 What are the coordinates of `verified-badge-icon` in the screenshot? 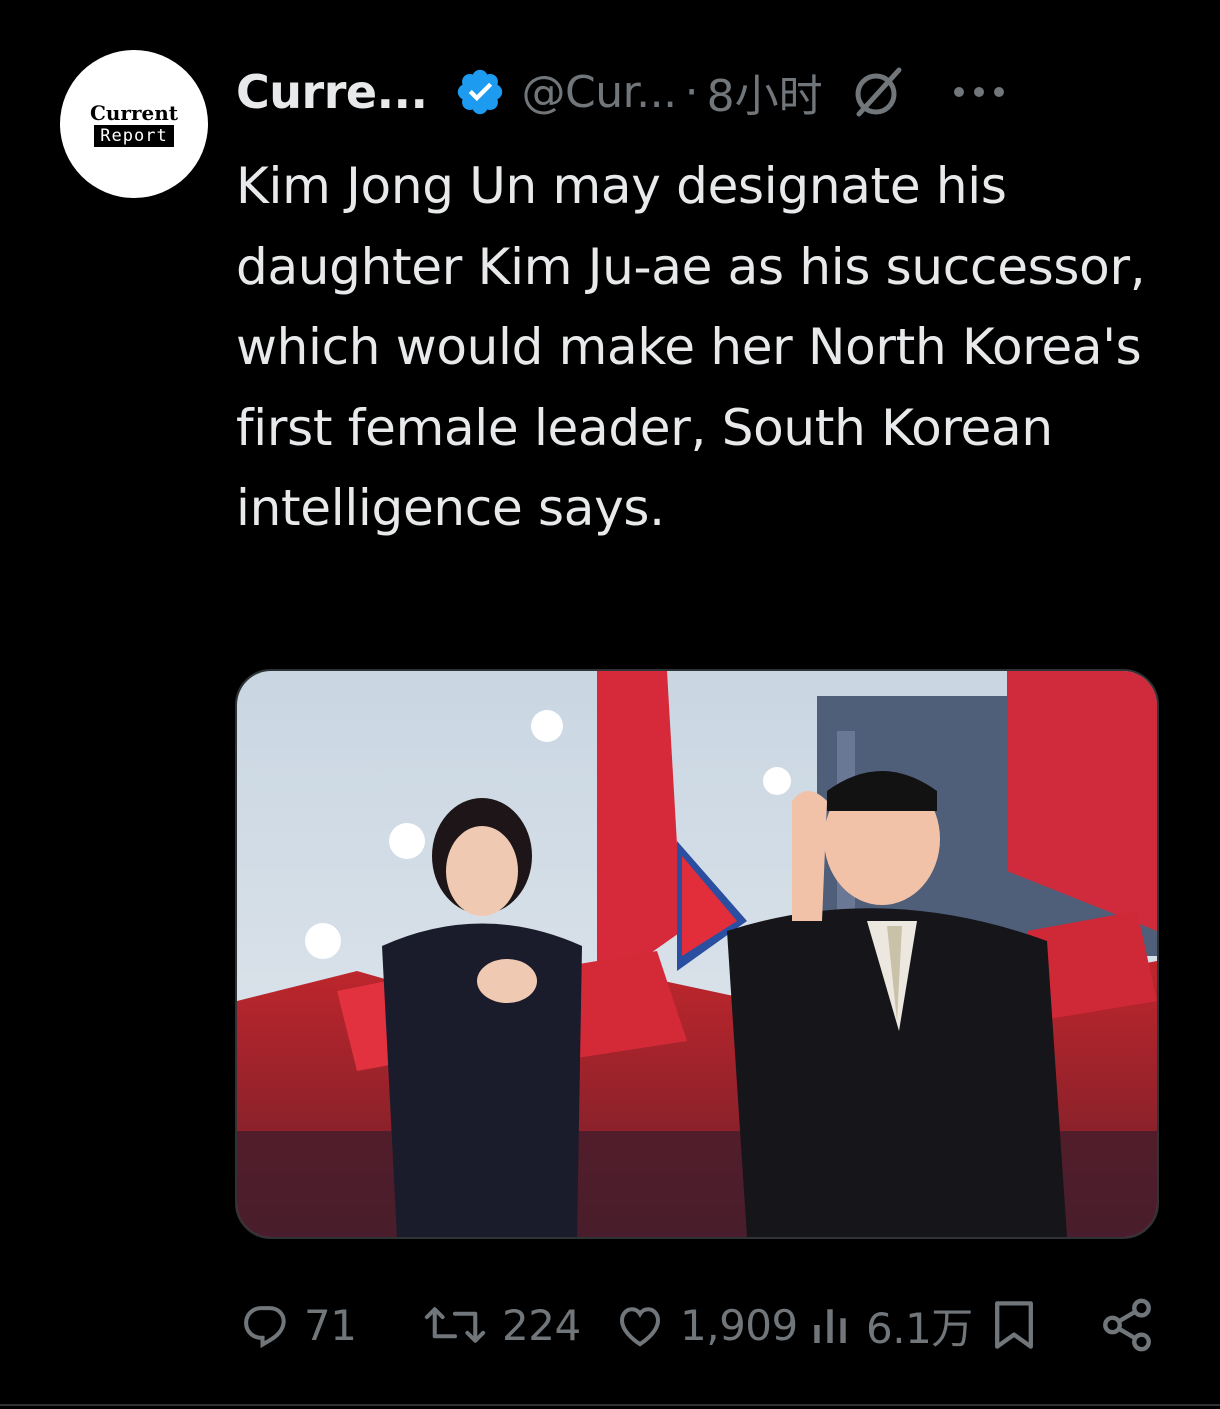 It's located at (480, 92).